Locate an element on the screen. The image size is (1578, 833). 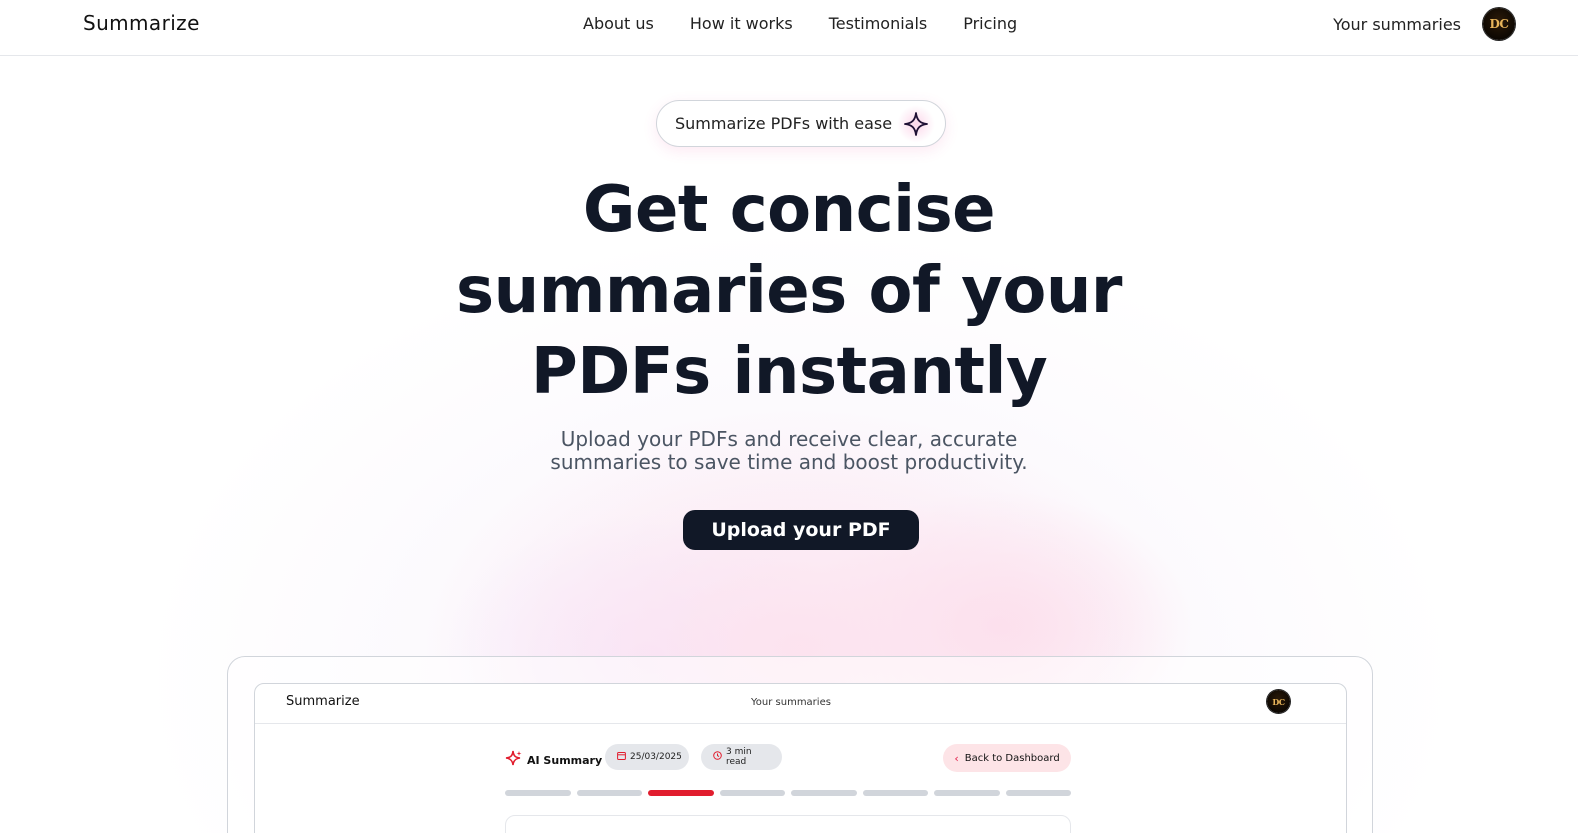
upload-pdf-button: Upload your PDF is located at coordinates (801, 530).